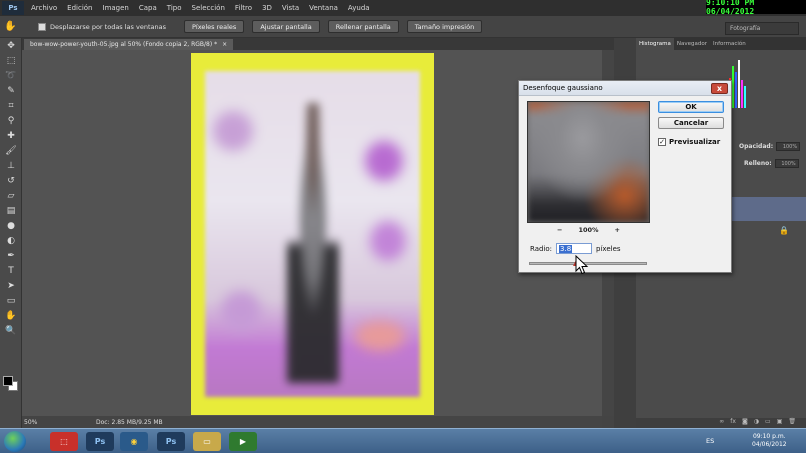 This screenshot has height=453, width=806. What do you see at coordinates (286, 26) in the screenshot?
I see `fit-screen-button: Ajustar pantalla` at bounding box center [286, 26].